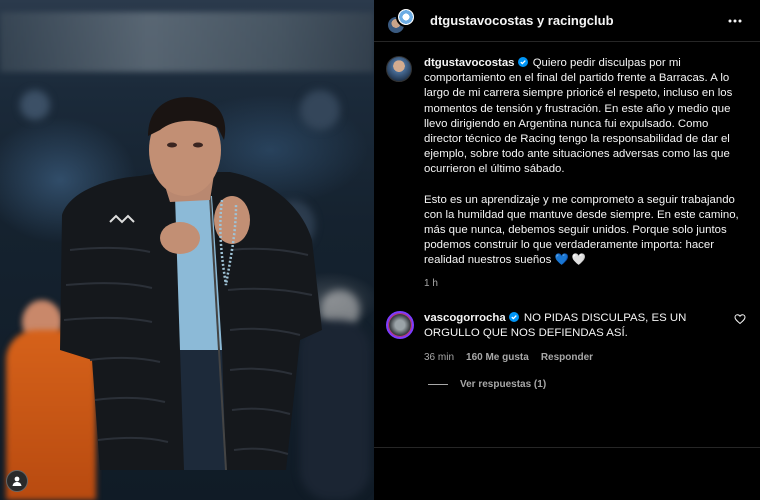  I want to click on comment-meta: 36 min 160 Me gusta Responder, so click(575, 357).